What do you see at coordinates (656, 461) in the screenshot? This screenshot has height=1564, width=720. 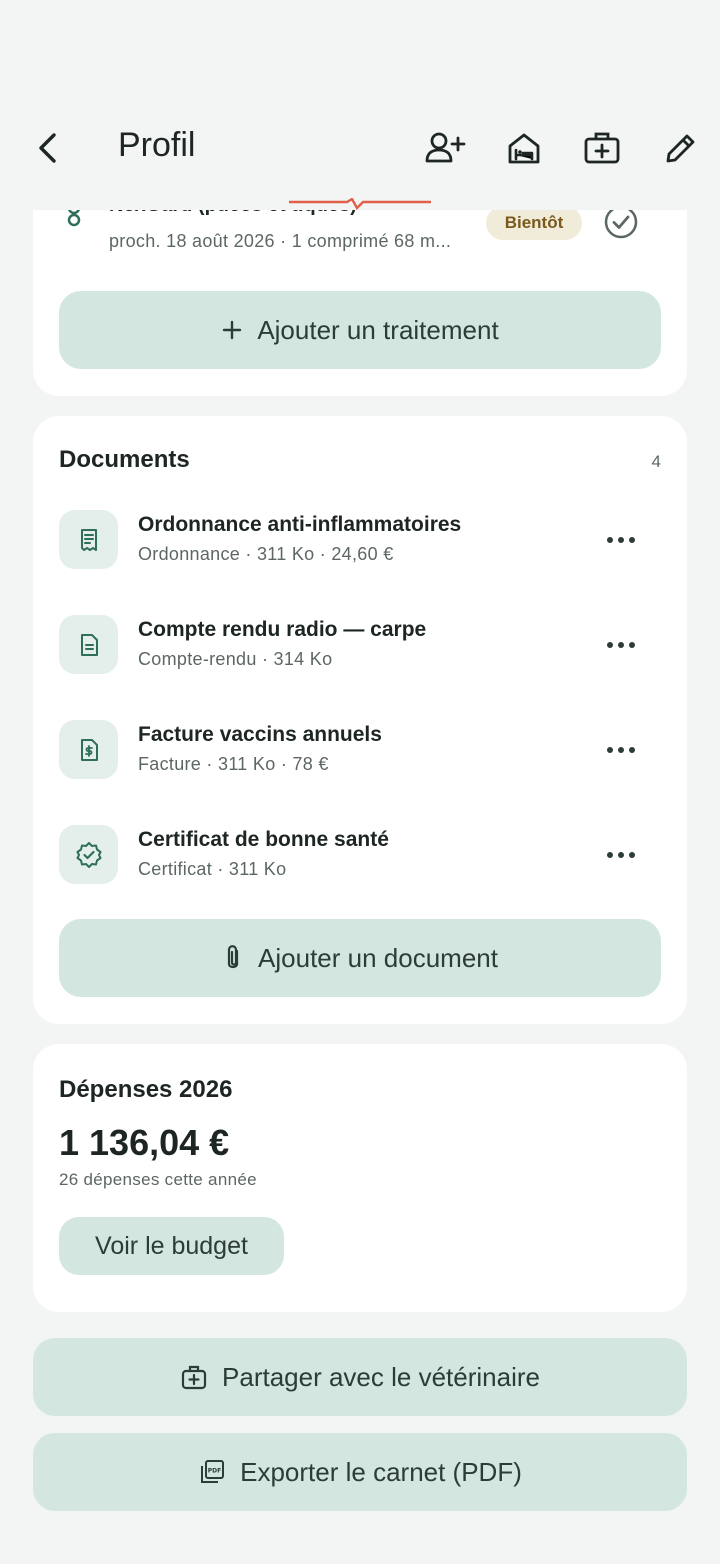 I see `documents-count: 4` at bounding box center [656, 461].